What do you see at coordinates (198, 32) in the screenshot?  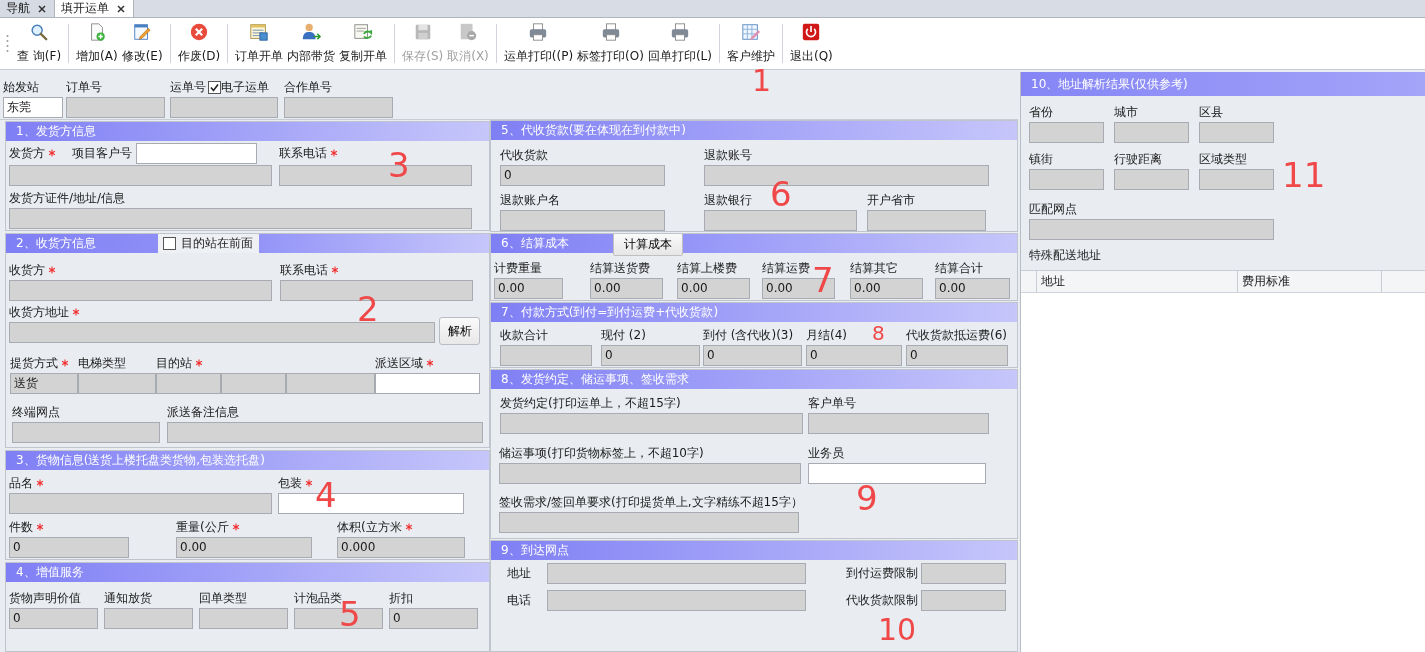 I see `cancel-circle-icon` at bounding box center [198, 32].